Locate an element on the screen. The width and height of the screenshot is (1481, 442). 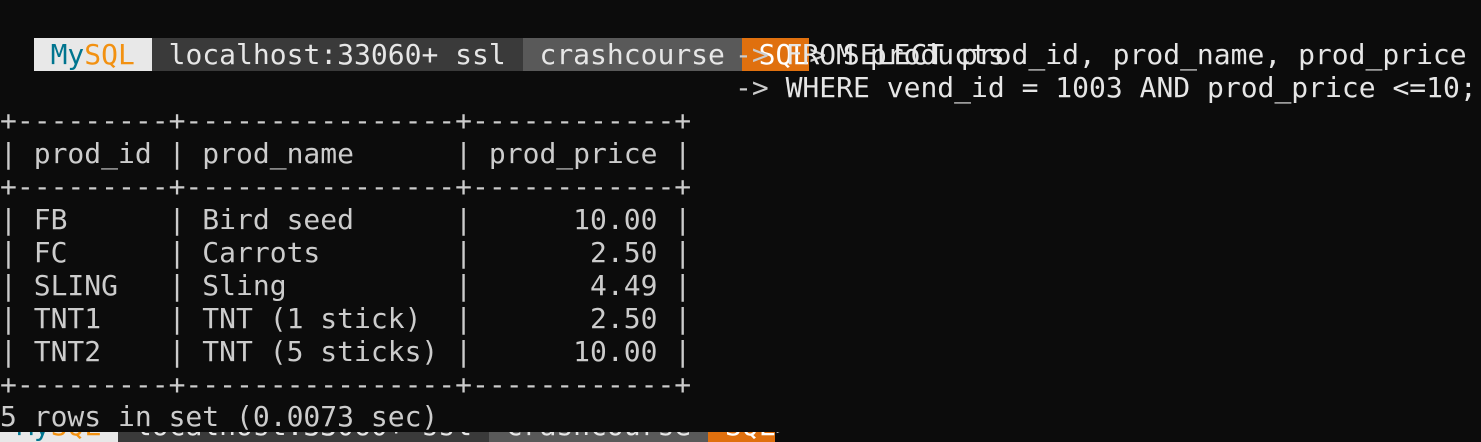
mysql-brand-sql: SQL is located at coordinates (109, 54).